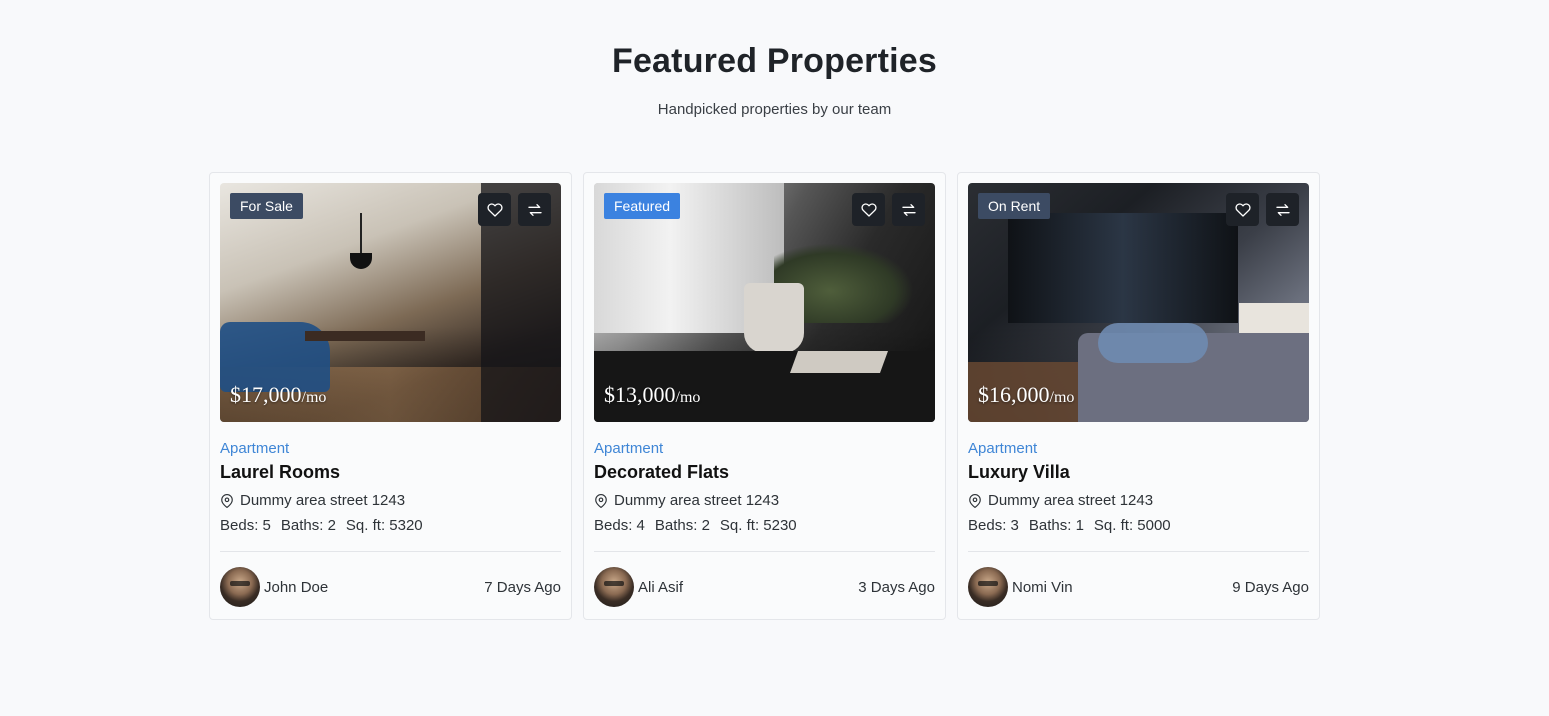  What do you see at coordinates (1138, 587) in the screenshot?
I see `card-footer: Nomi Vin 9 Days Ago` at bounding box center [1138, 587].